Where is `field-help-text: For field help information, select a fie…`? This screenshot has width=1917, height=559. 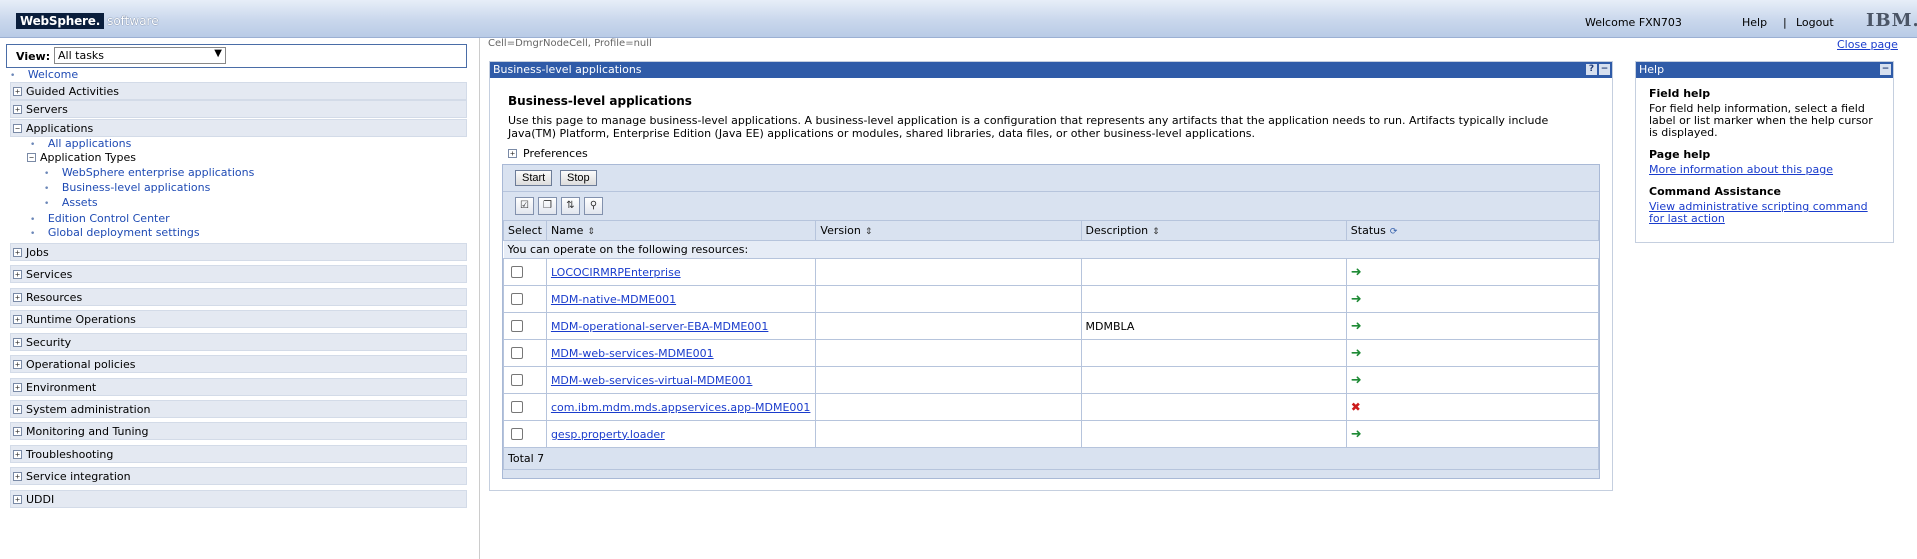
field-help-text: For field help information, select a fie… is located at coordinates (1761, 120).